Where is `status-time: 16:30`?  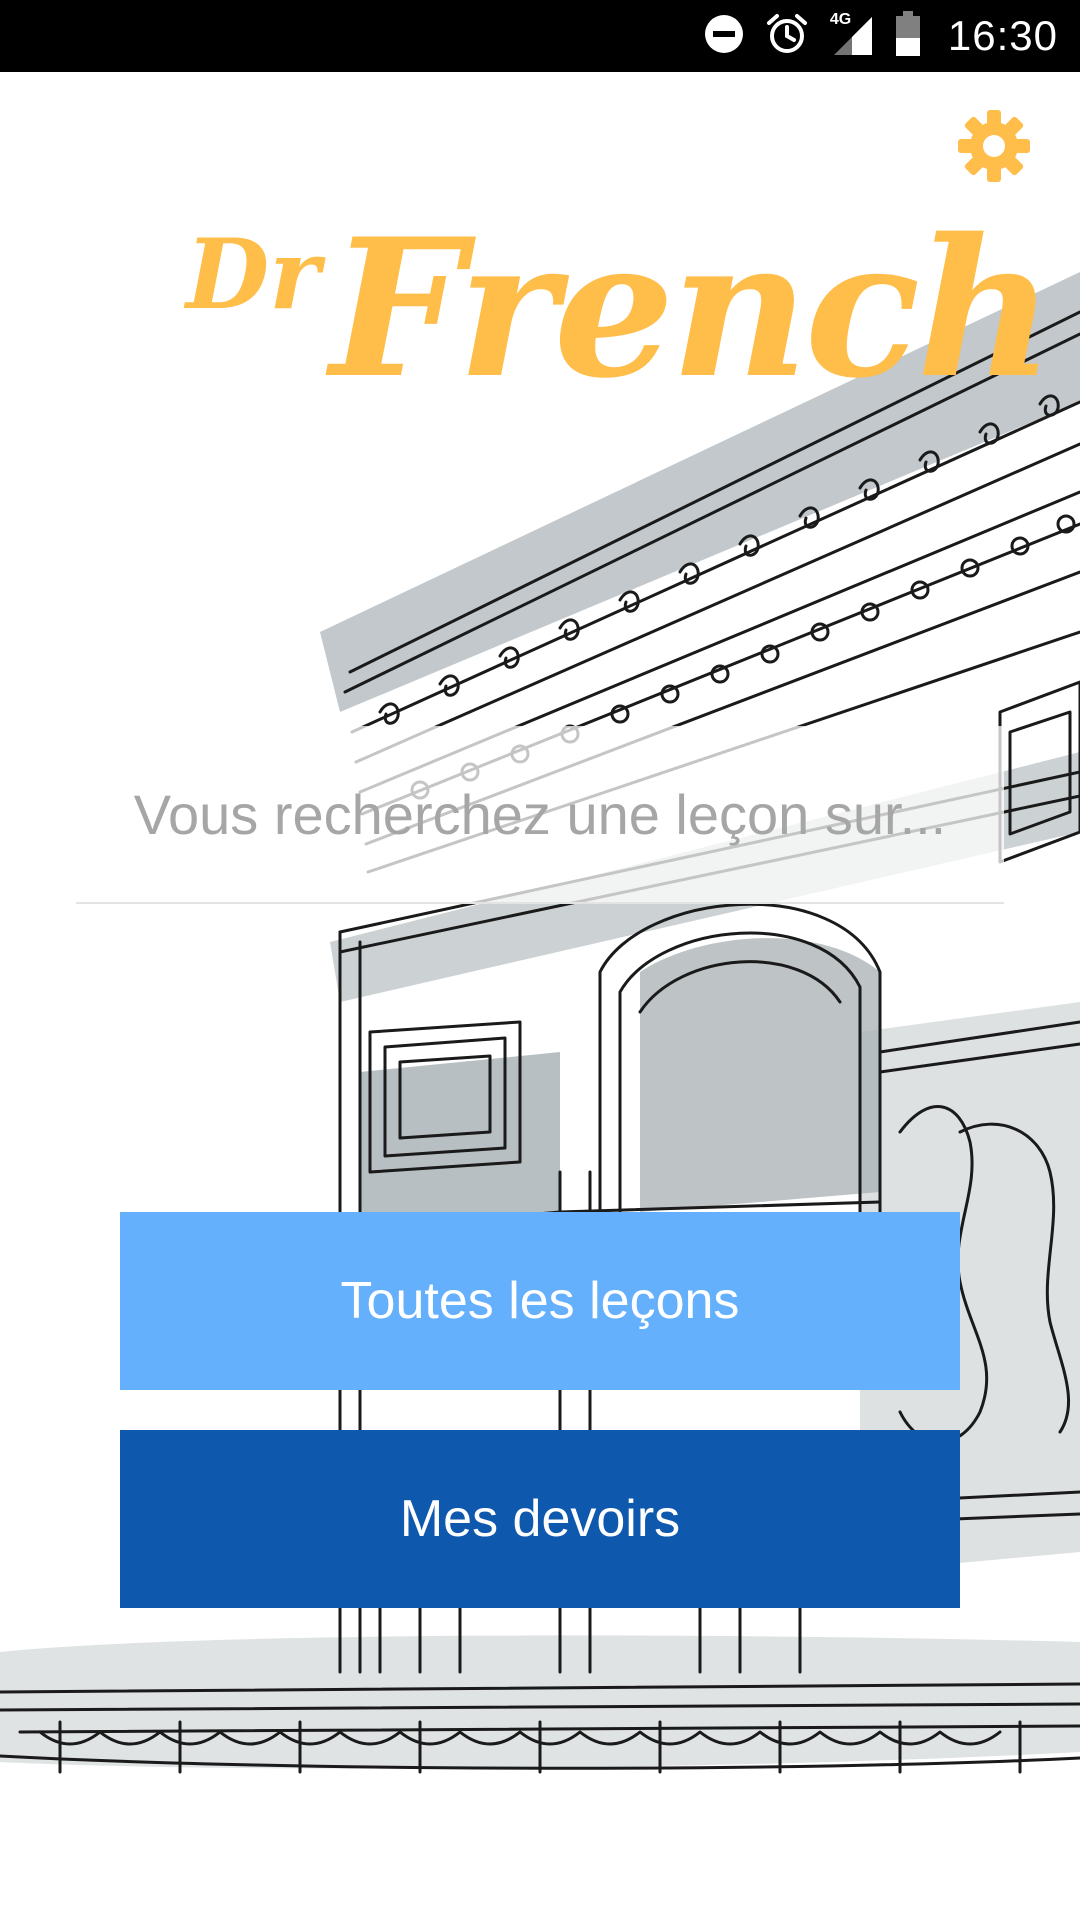 status-time: 16:30 is located at coordinates (1002, 35).